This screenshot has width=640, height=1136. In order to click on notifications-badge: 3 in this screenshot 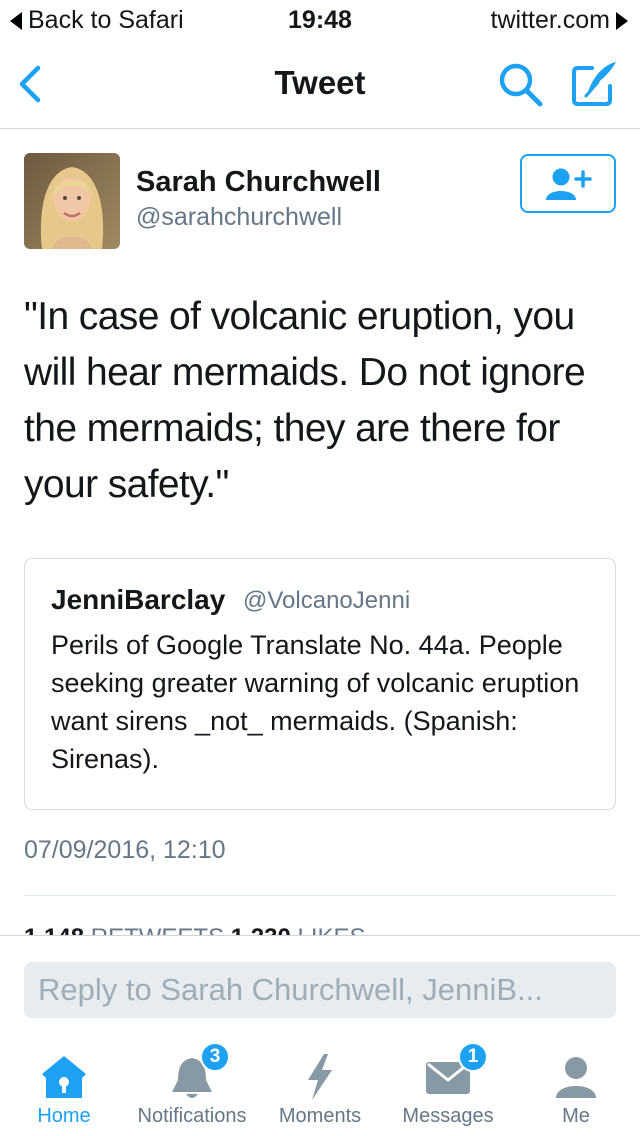, I will do `click(215, 1057)`.